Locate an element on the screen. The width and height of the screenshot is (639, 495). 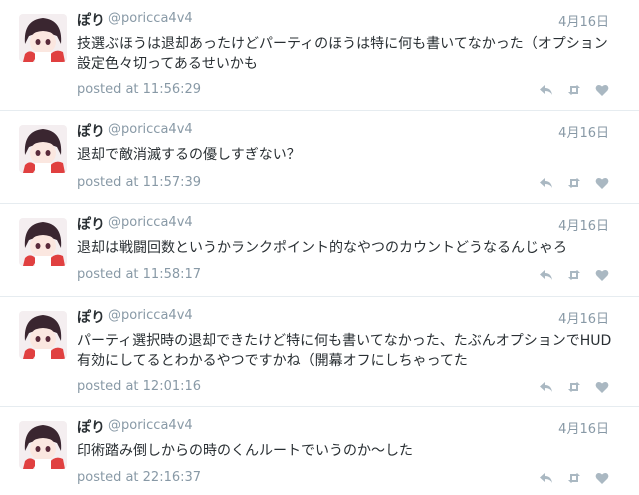
tweet-text: 退却は戦闘回数というかランクポイント的なやつのカウントどうなるんじゃろ is located at coordinates (322, 248).